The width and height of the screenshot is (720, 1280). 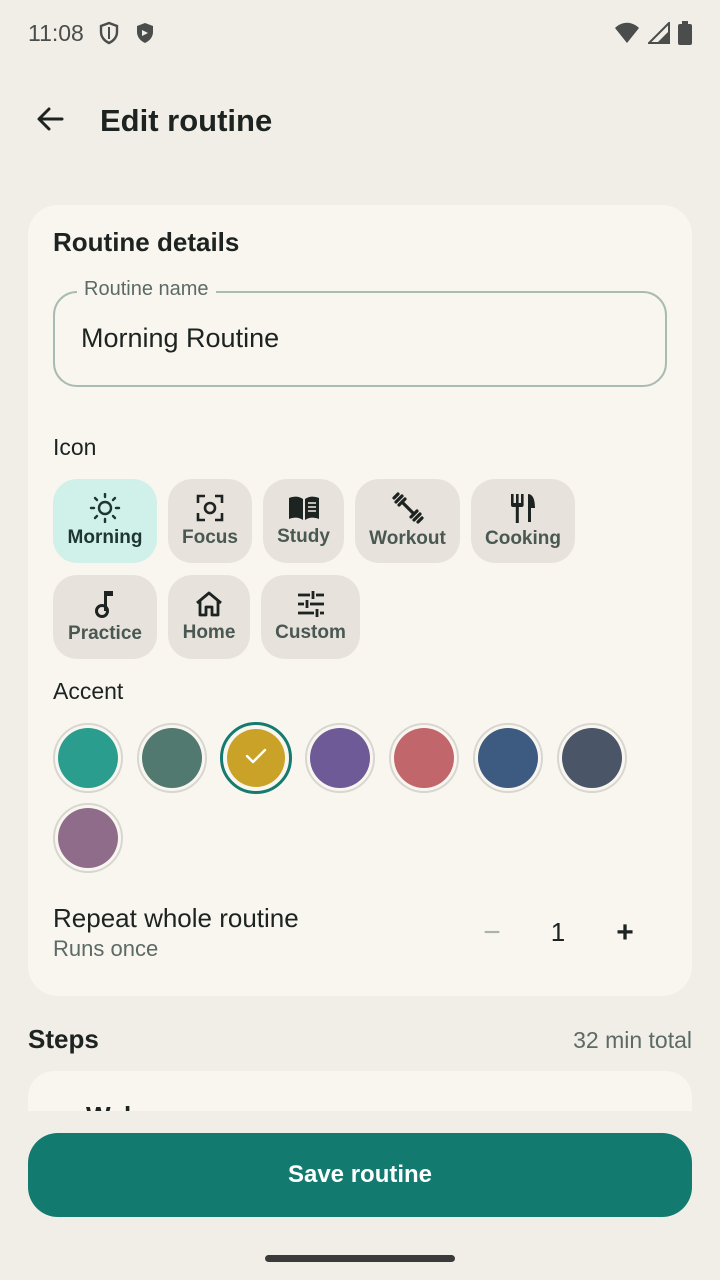 I want to click on steps-title: Steps, so click(x=63, y=1039).